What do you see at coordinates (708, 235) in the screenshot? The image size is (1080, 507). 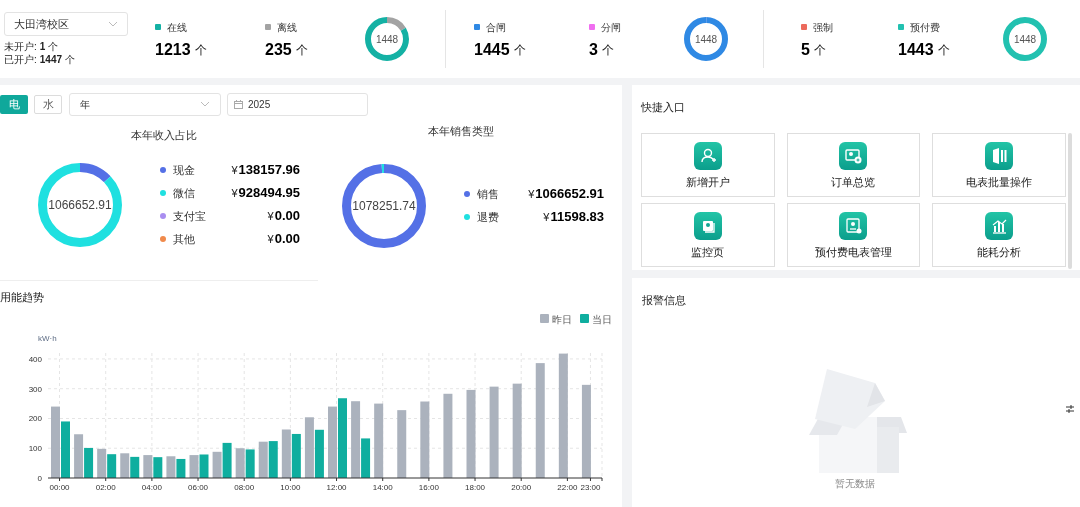 I see `shortcut-tile: 监控页` at bounding box center [708, 235].